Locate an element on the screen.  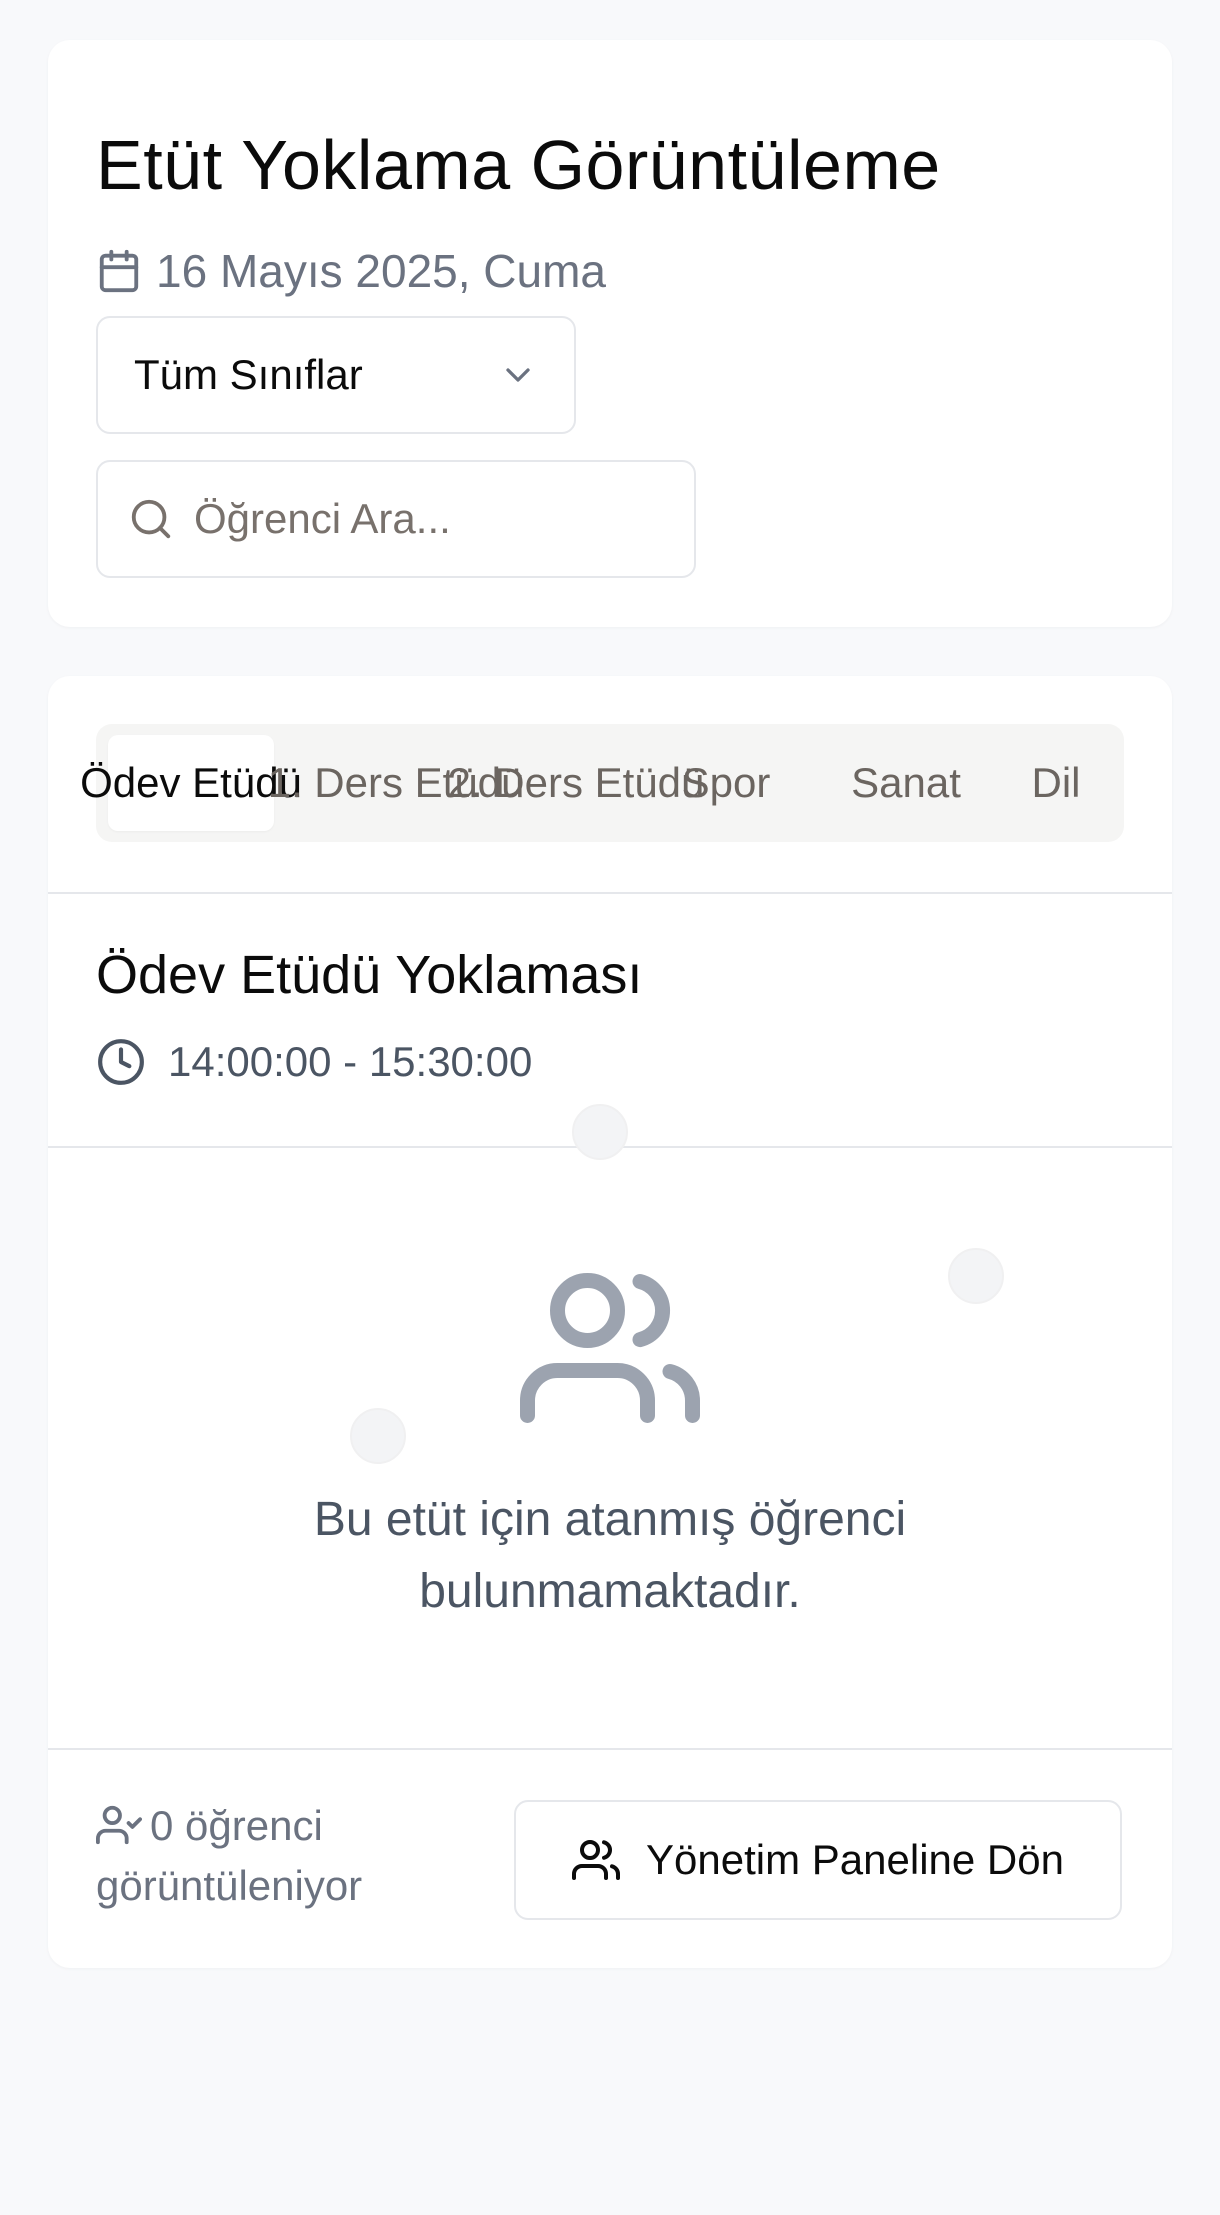
session-time: 14:00:00 - 15:30:00 is located at coordinates (314, 1062).